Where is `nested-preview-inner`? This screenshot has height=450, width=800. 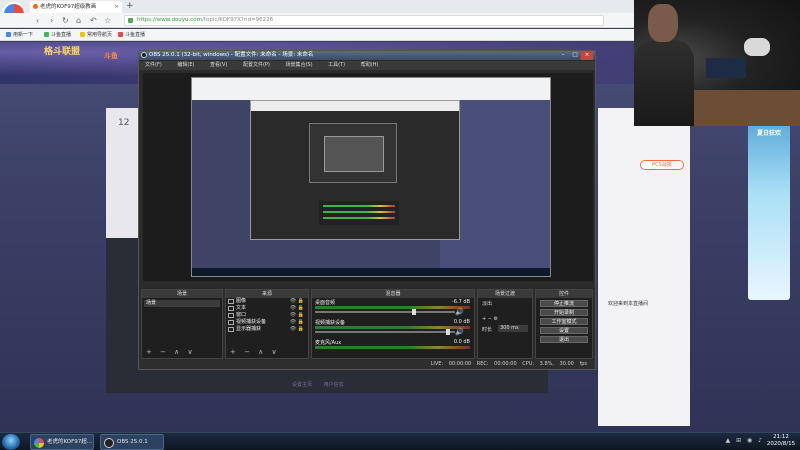
nested-preview-inner is located at coordinates (354, 154).